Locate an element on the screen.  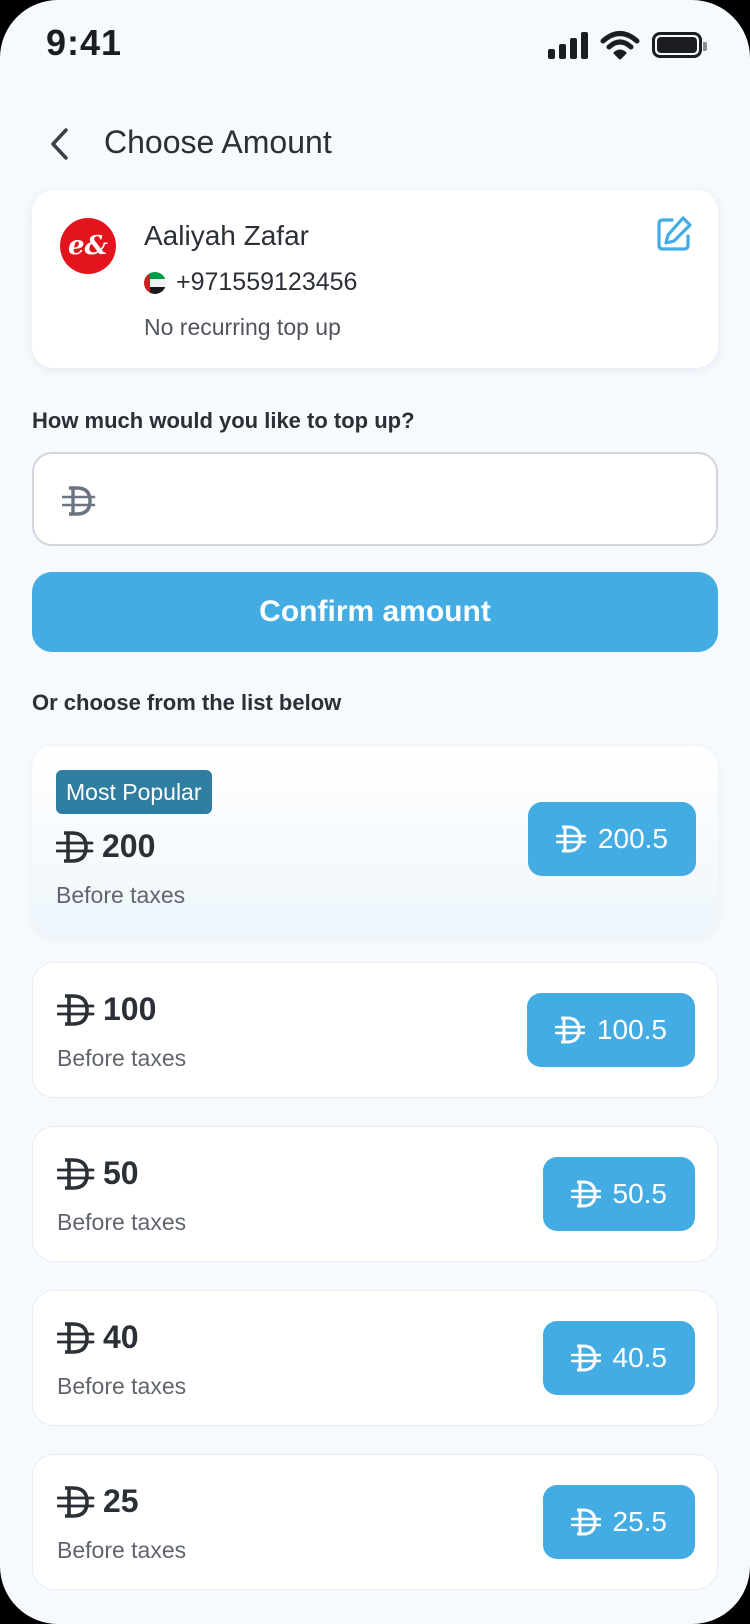
plan-amount: 25 is located at coordinates (98, 1501).